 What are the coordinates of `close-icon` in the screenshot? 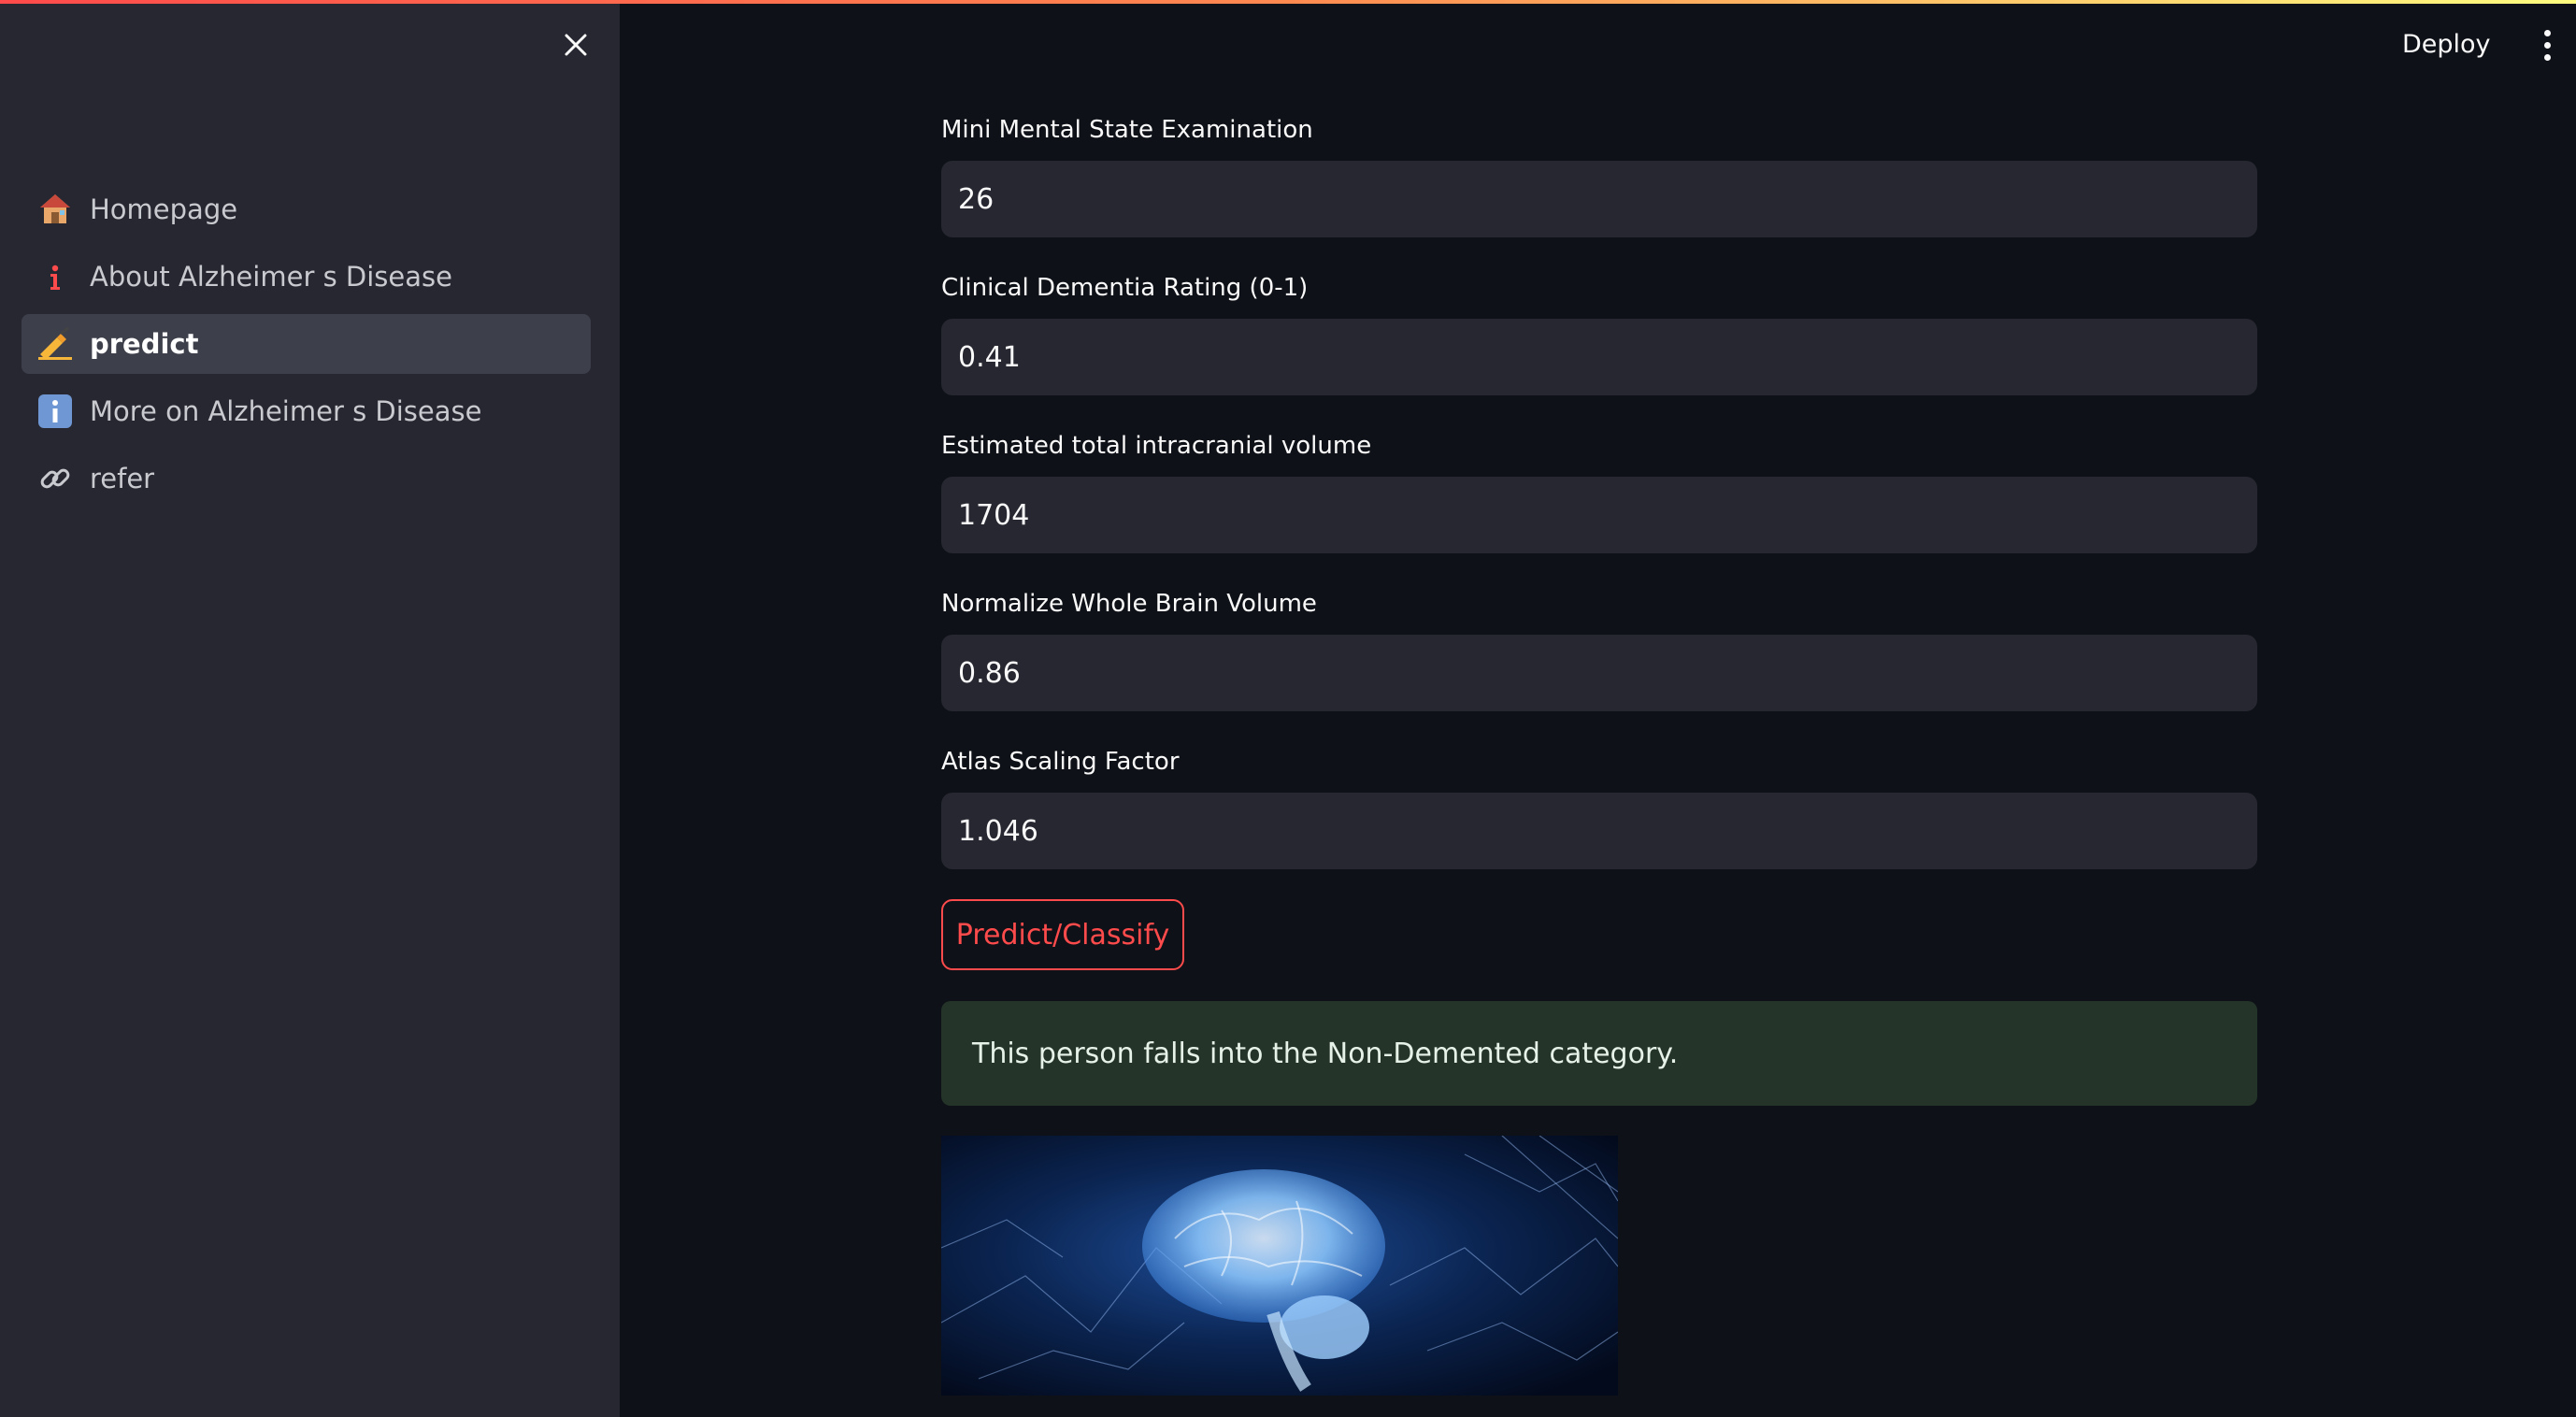 It's located at (576, 45).